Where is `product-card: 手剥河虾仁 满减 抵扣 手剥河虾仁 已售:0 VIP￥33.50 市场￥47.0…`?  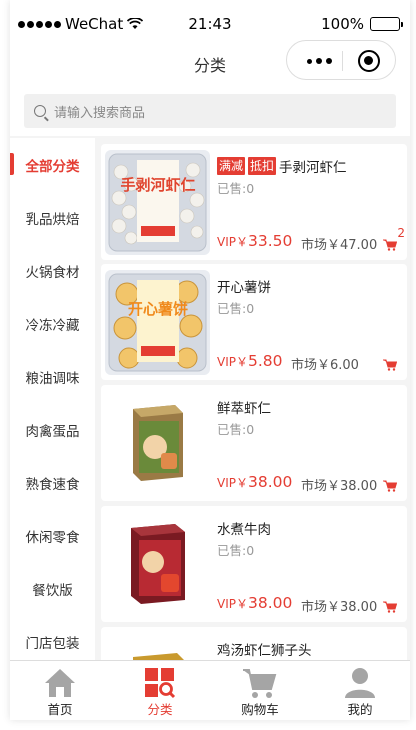
product-card: 手剥河虾仁 满减 抵扣 手剥河虾仁 已售:0 VIP￥33.50 市场￥47.0… is located at coordinates (254, 202).